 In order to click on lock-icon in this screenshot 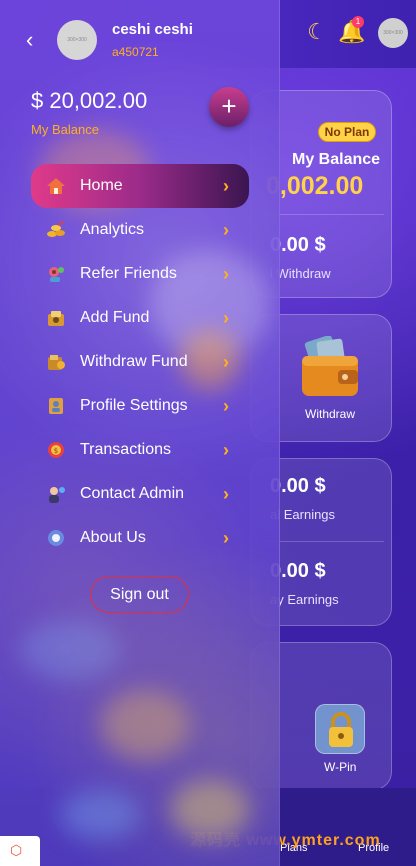, I will do `click(340, 729)`.